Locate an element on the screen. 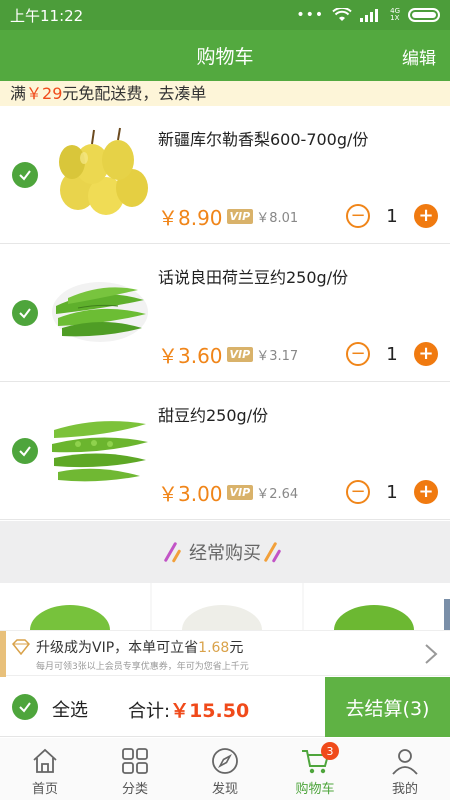 The image size is (450, 800). bottom-tab-bar: 首页 分类 发现 3 购物车 我的 is located at coordinates (225, 769).